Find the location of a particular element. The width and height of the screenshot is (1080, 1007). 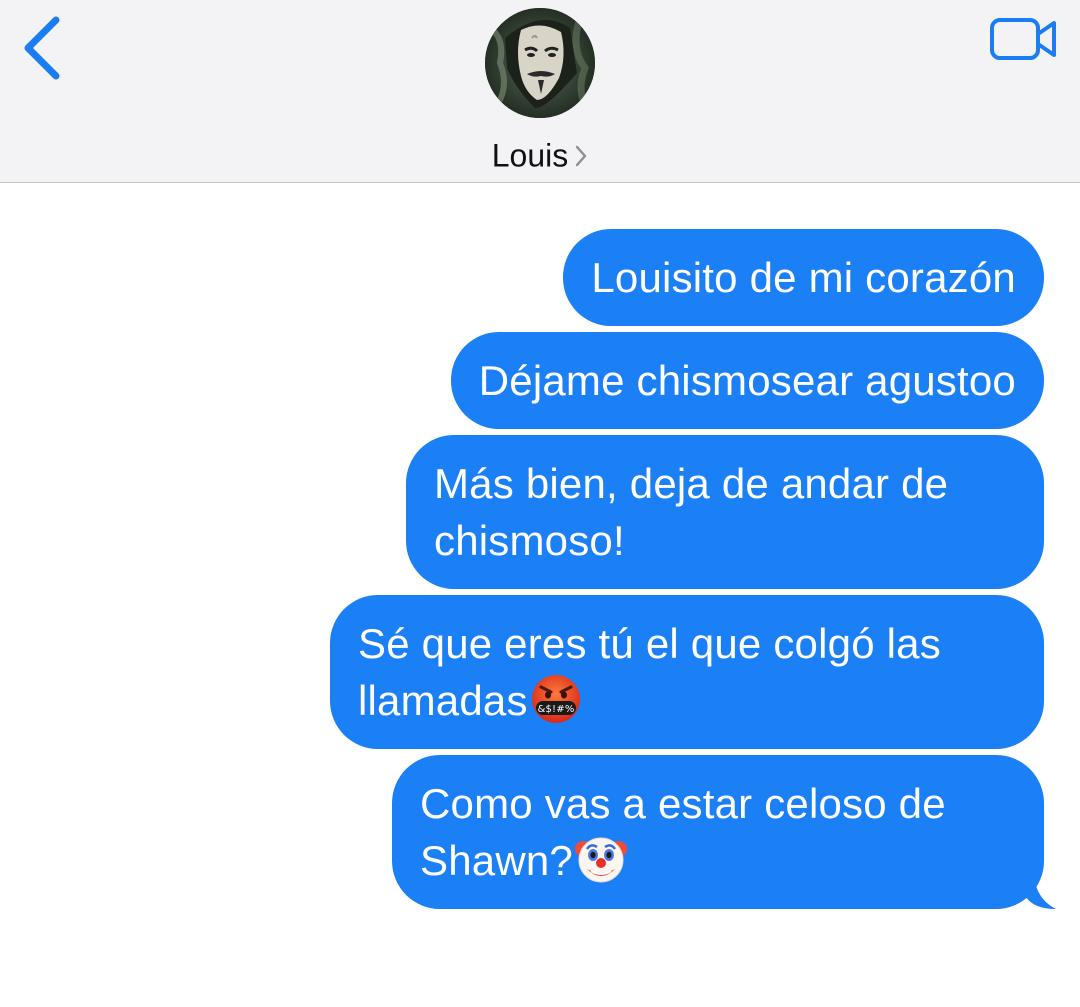

message-text: Sé que eres tú el que colgó las llamadas is located at coordinates (649, 672).